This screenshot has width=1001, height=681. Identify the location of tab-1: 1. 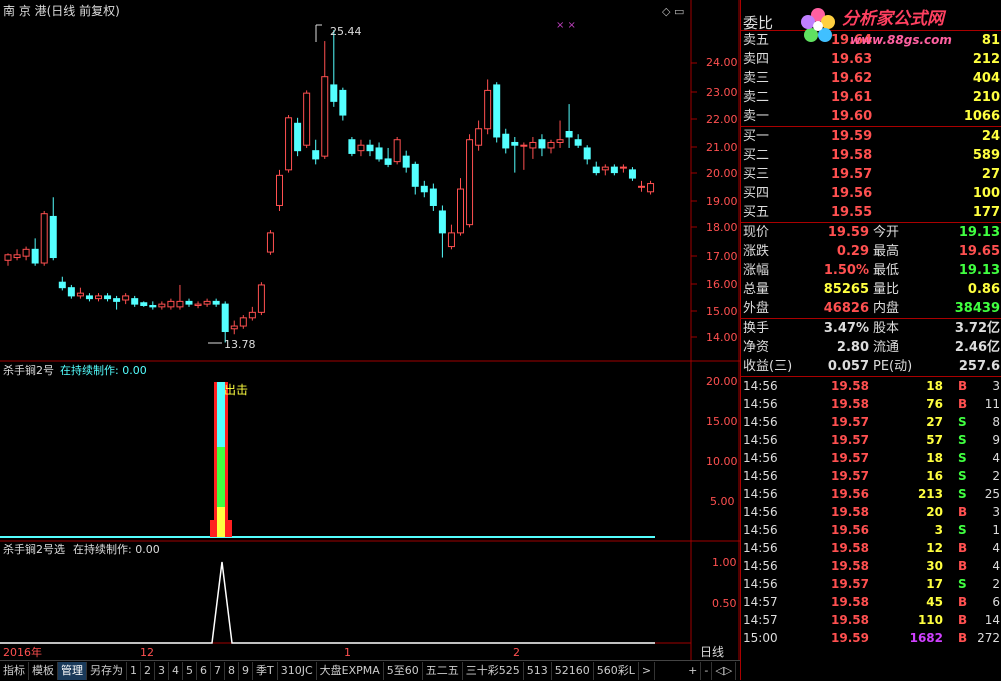
(134, 671).